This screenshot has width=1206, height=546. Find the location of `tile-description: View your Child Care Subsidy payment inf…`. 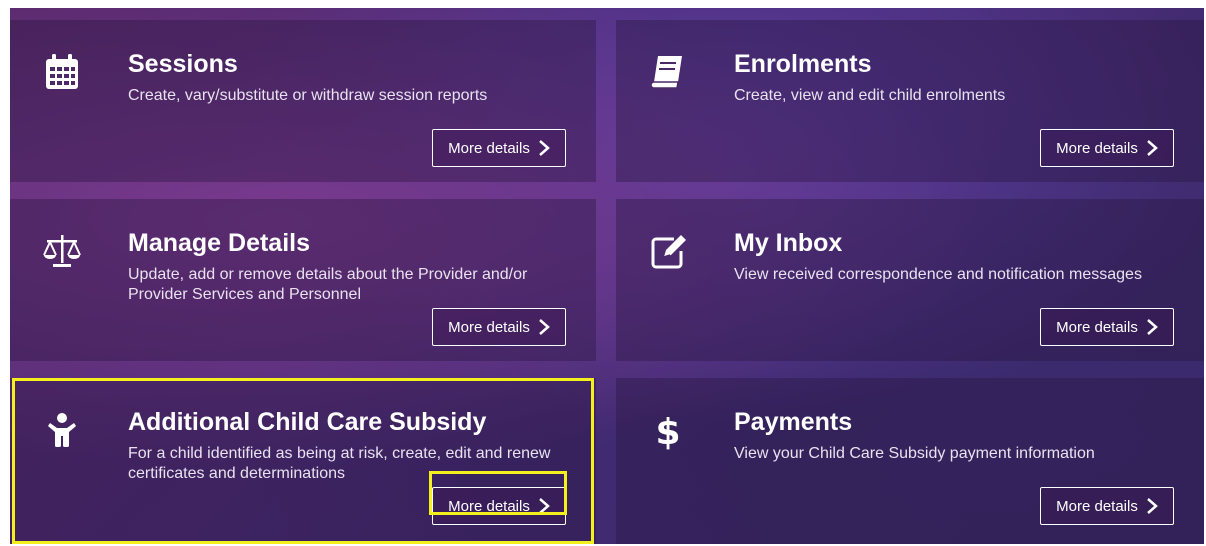

tile-description: View your Child Care Subsidy payment inf… is located at coordinates (914, 453).